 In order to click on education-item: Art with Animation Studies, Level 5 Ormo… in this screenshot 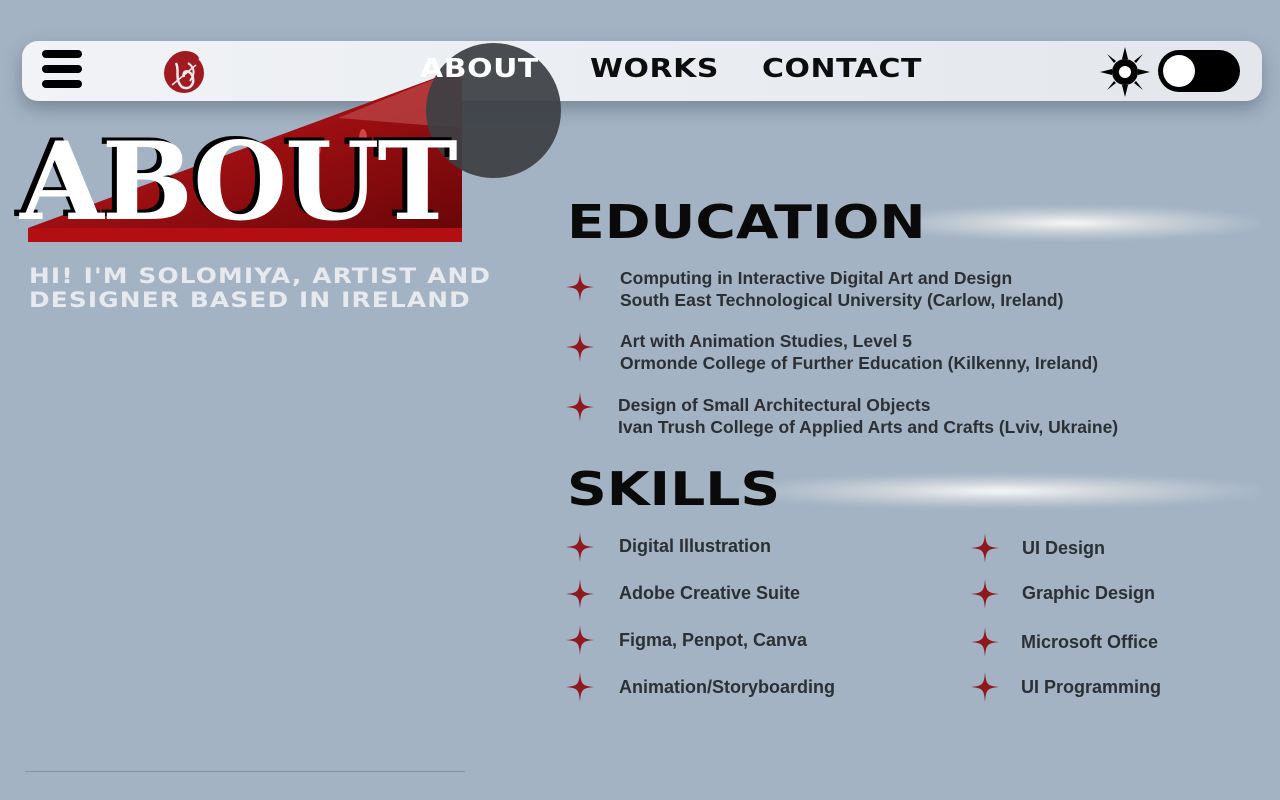, I will do `click(859, 352)`.